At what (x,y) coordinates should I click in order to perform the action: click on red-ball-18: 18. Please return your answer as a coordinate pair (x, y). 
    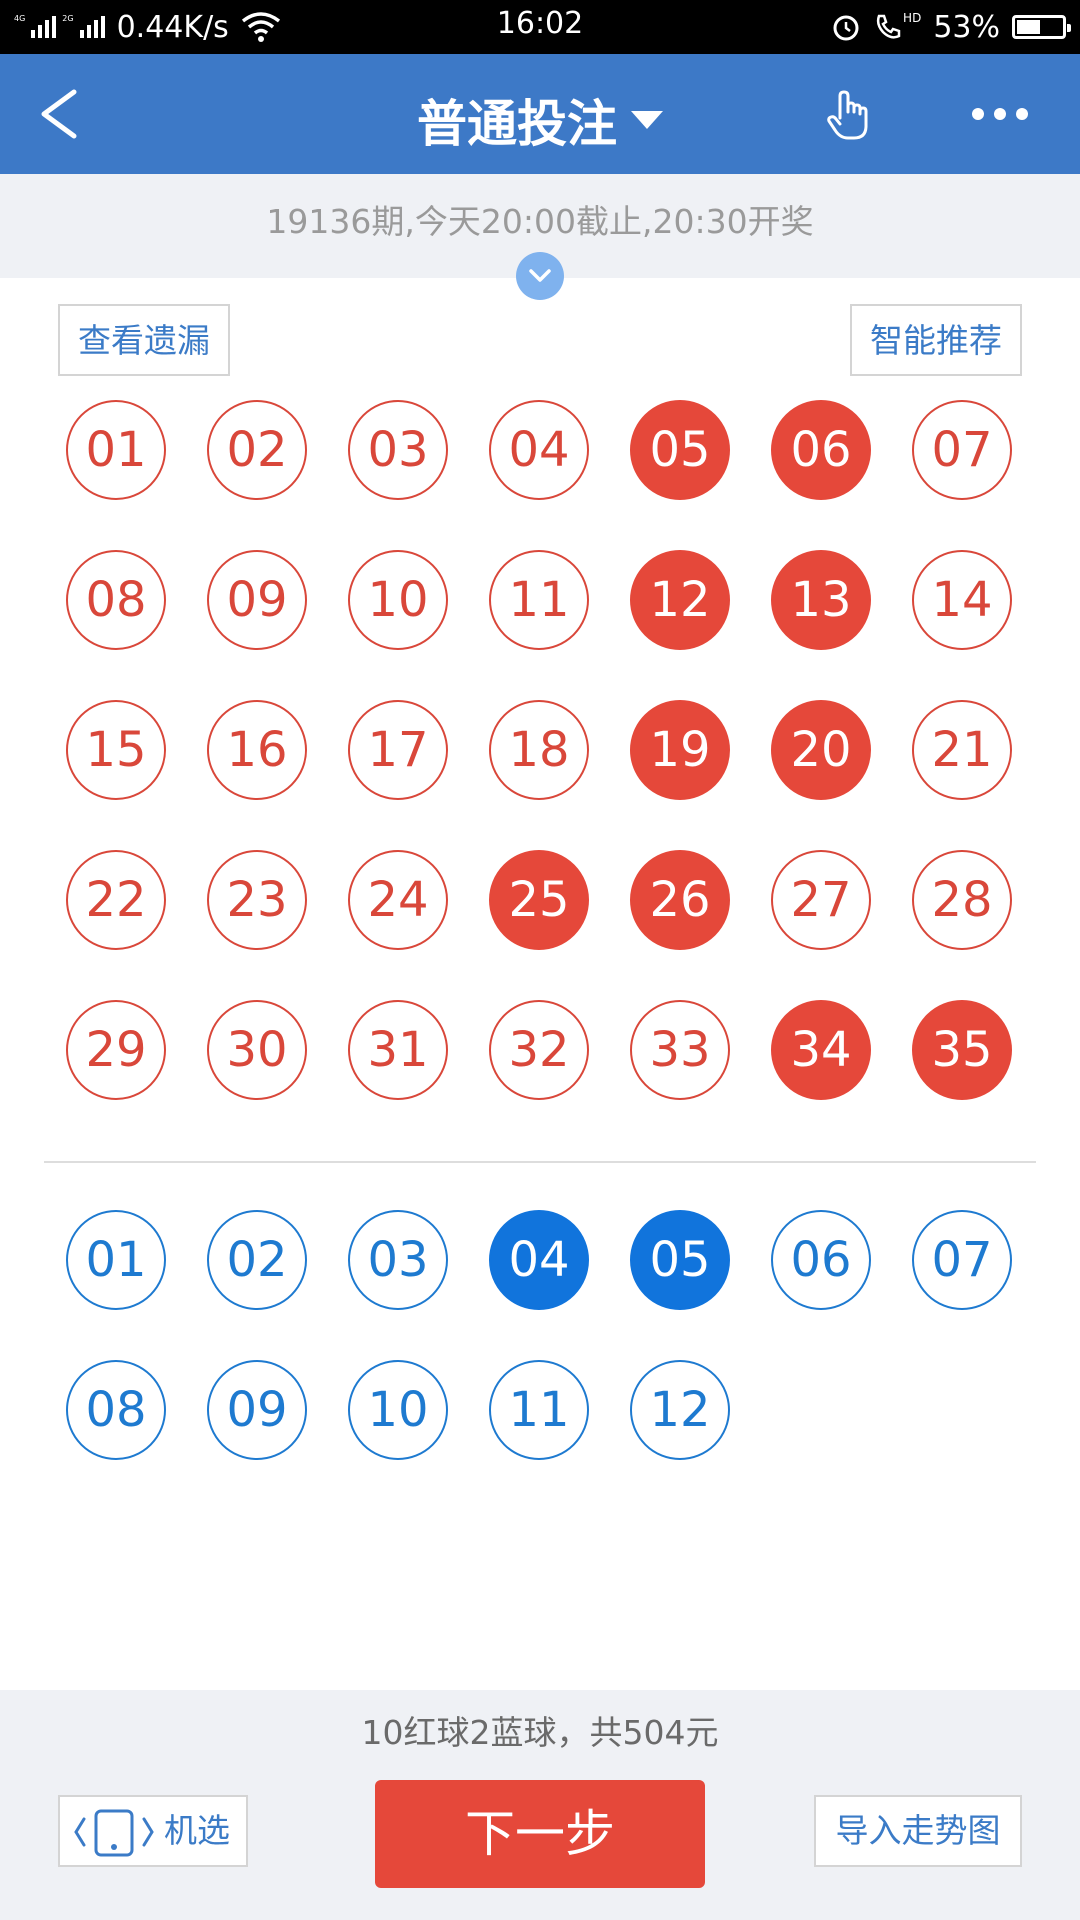
    Looking at the image, I should click on (539, 750).